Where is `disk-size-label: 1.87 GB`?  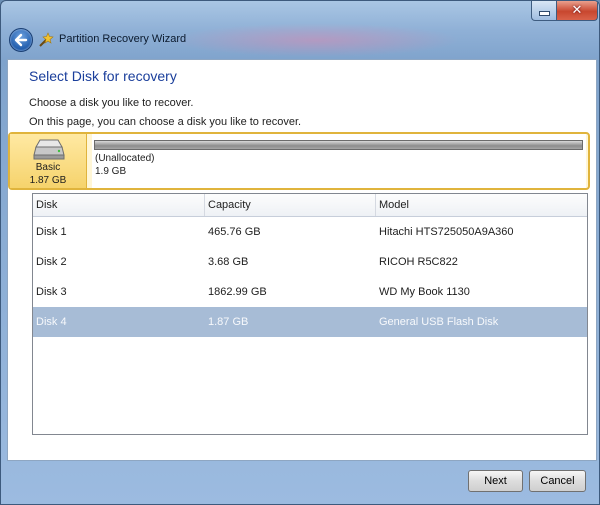
disk-size-label: 1.87 GB is located at coordinates (48, 180).